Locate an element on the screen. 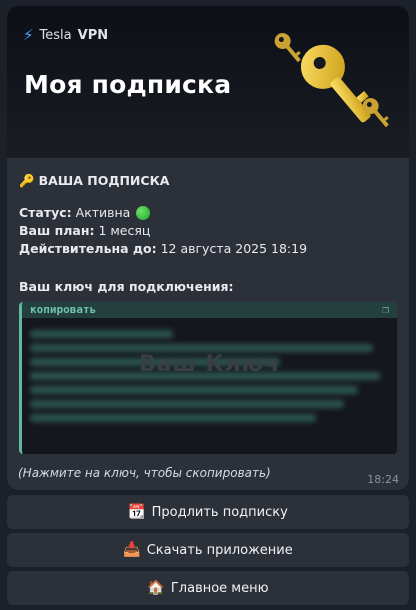  house-icon: 🏠 is located at coordinates (156, 588).